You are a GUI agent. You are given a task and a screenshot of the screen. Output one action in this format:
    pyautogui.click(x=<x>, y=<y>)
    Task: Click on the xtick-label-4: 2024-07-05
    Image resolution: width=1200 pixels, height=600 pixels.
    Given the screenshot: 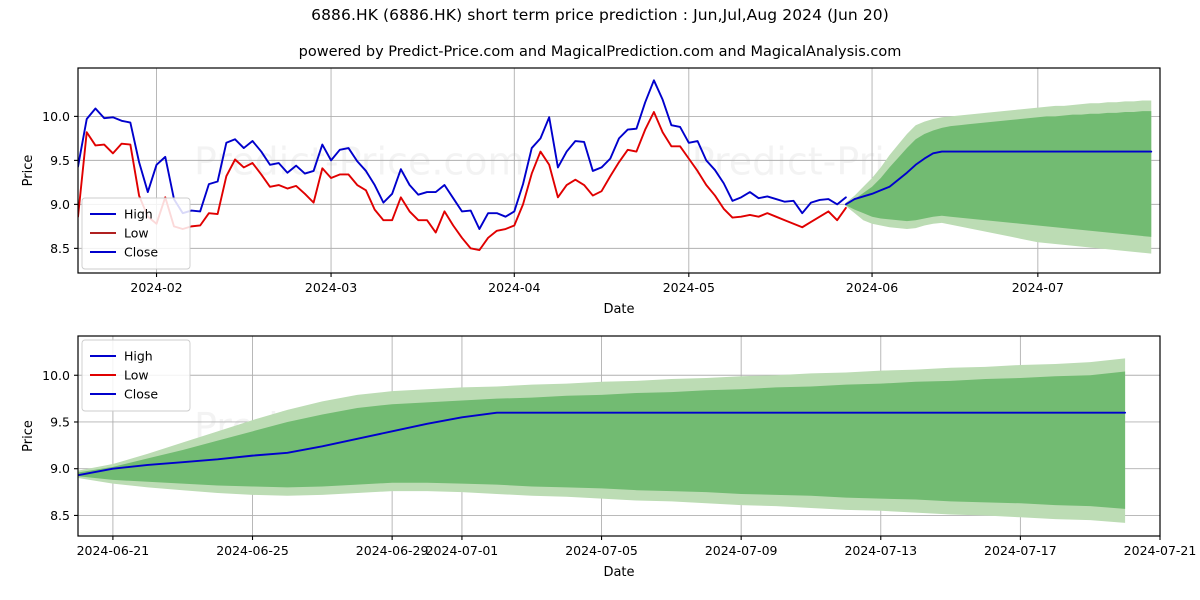 What is the action you would take?
    pyautogui.click(x=601, y=550)
    